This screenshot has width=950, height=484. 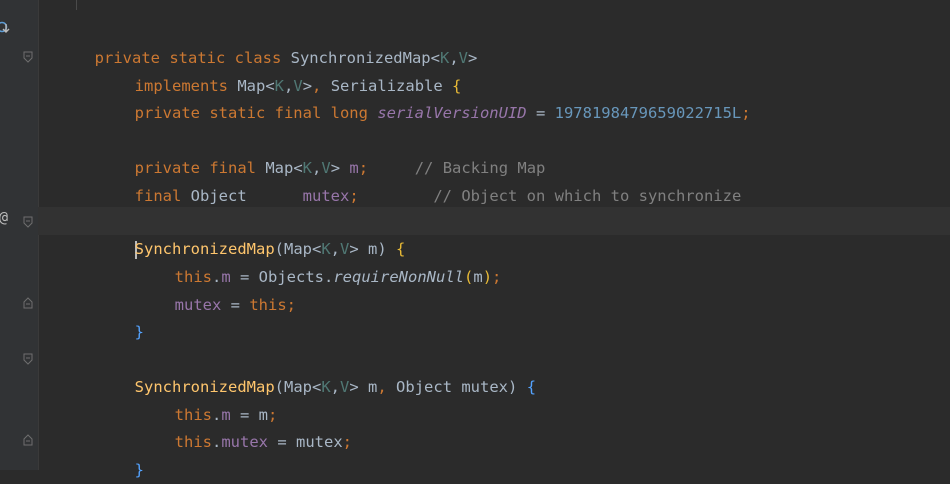 What do you see at coordinates (19, 235) in the screenshot?
I see `editor-gutter: @` at bounding box center [19, 235].